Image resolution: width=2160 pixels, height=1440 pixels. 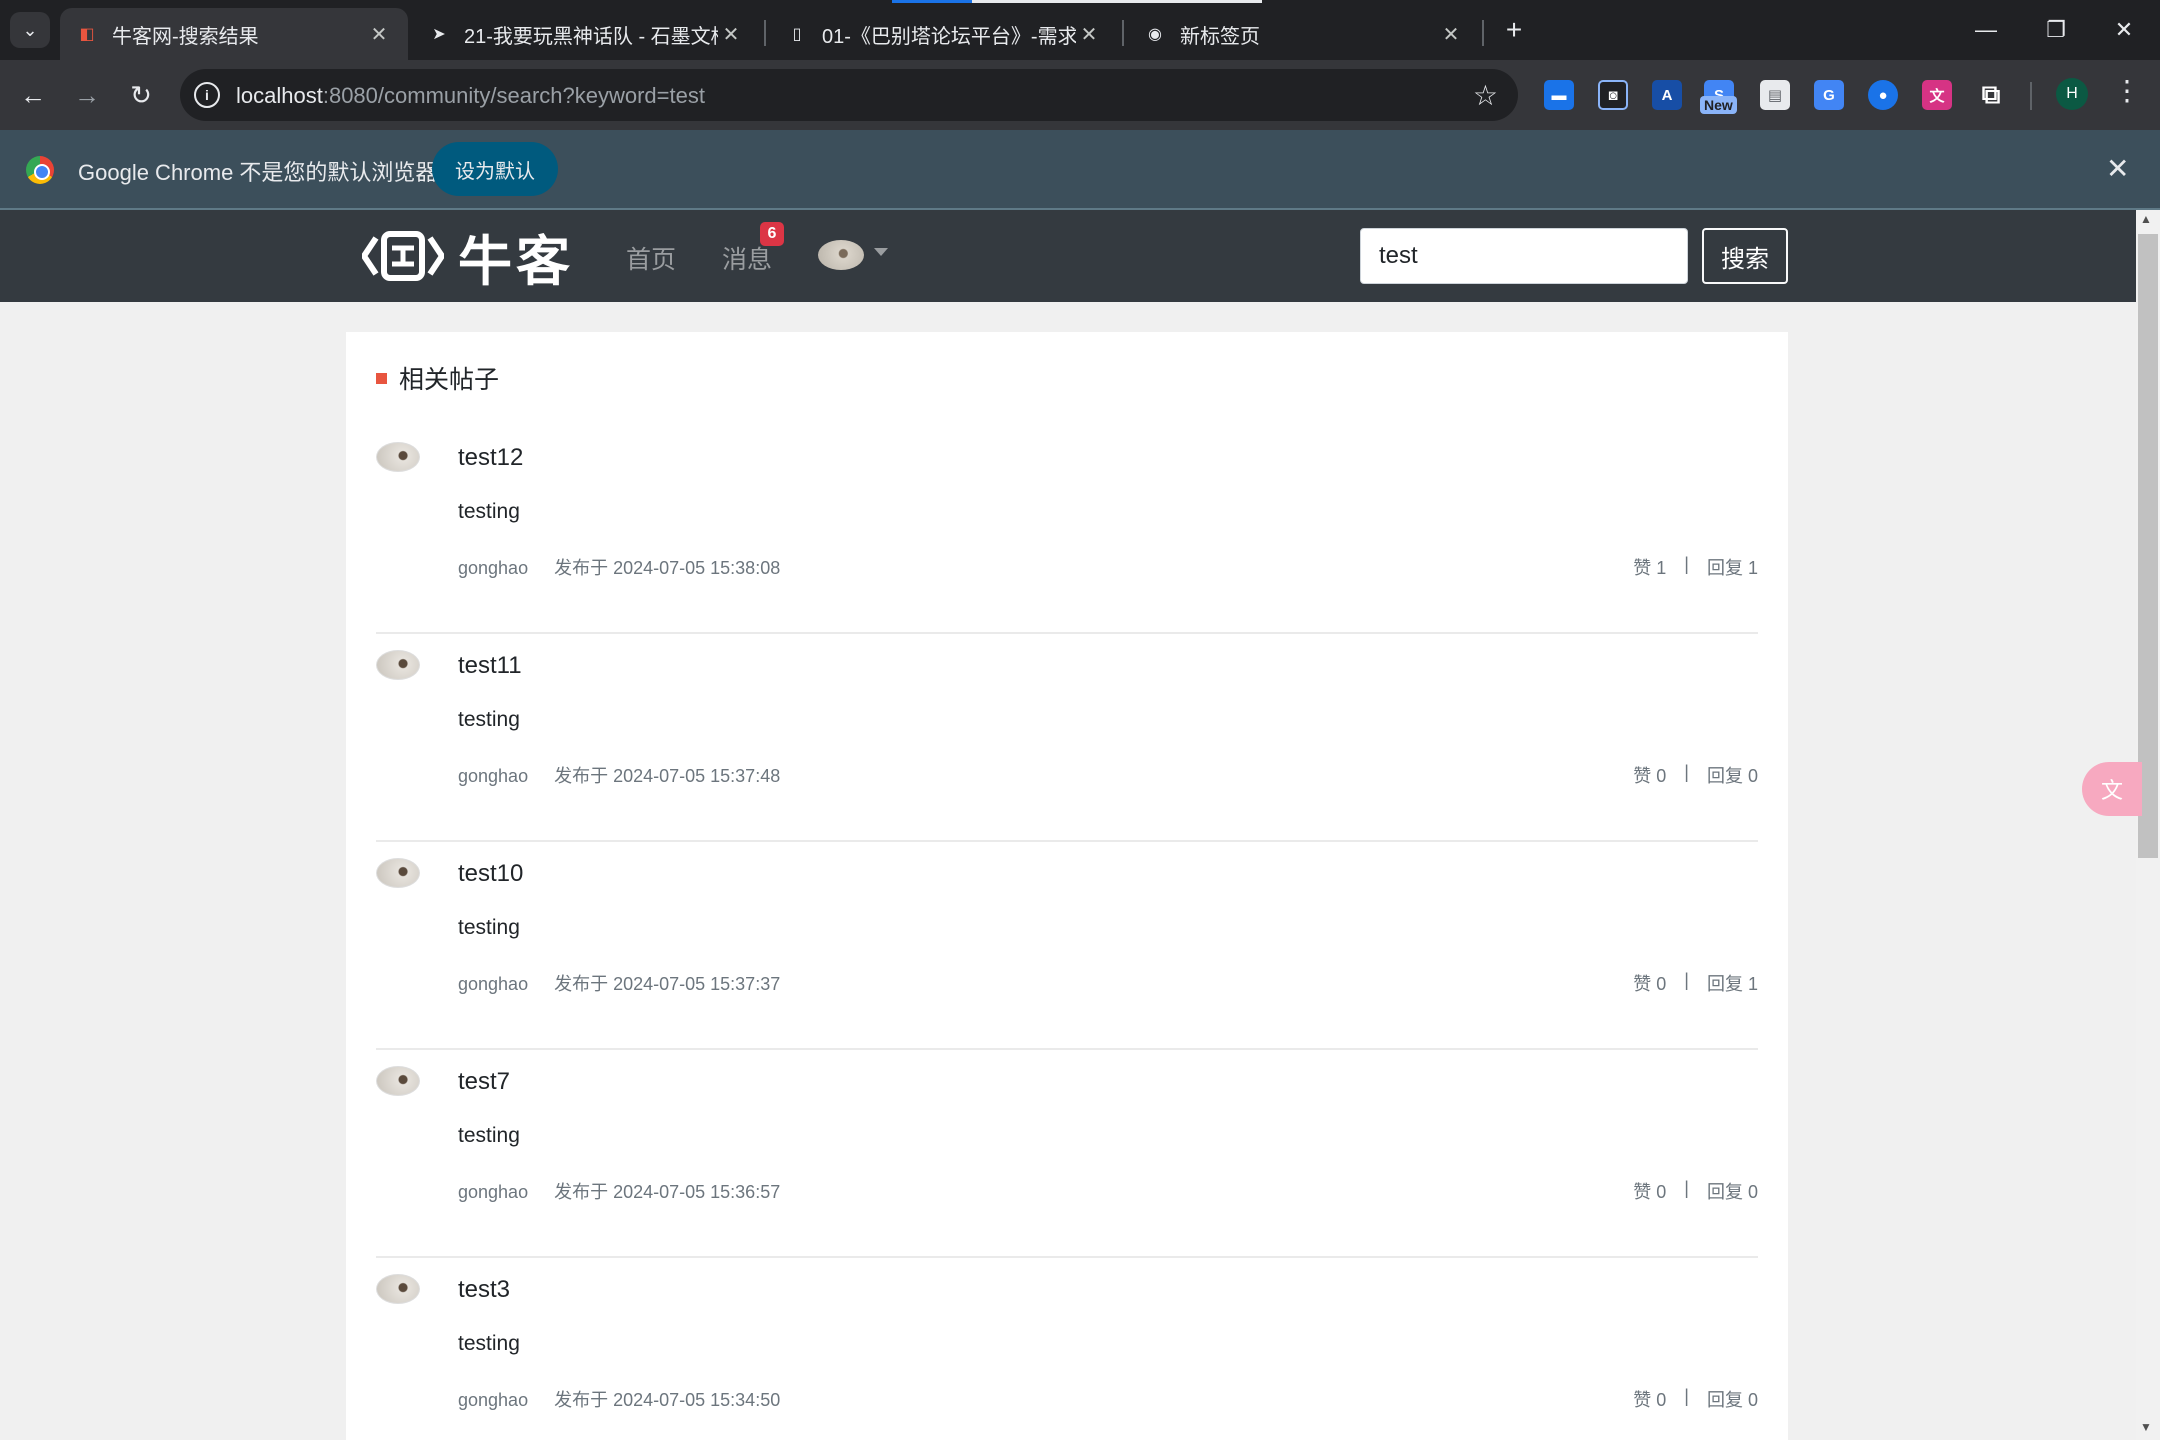 What do you see at coordinates (797, 34) in the screenshot?
I see `document-icon: ▯` at bounding box center [797, 34].